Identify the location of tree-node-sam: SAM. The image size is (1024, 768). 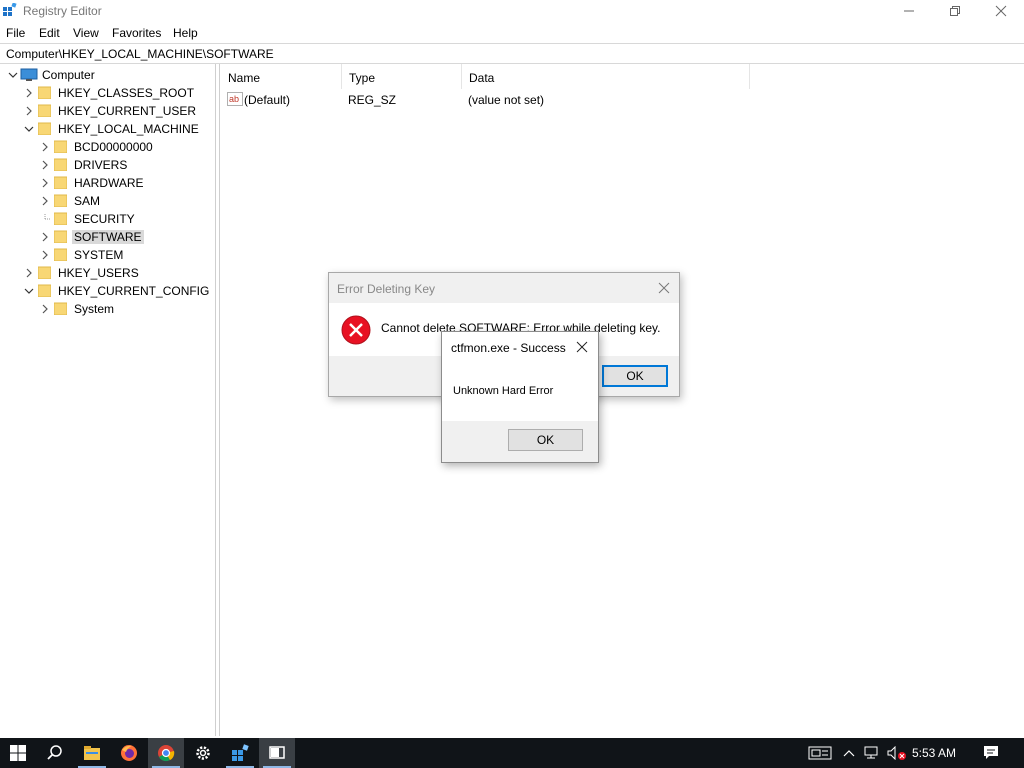
(125, 201).